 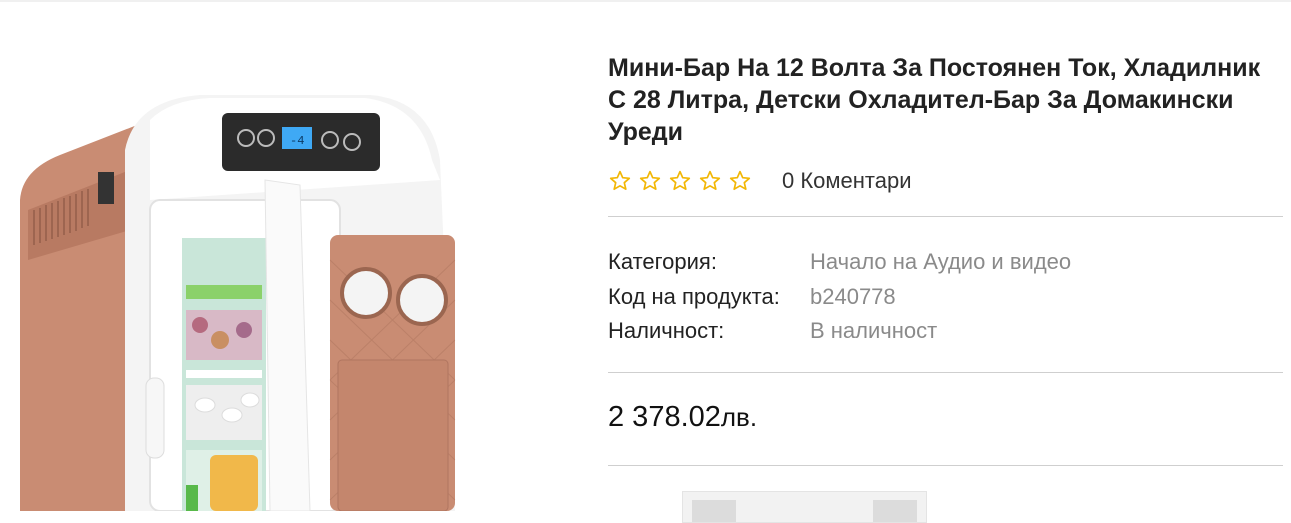 What do you see at coordinates (297, 141) in the screenshot?
I see `svg-text: -4` at bounding box center [297, 141].